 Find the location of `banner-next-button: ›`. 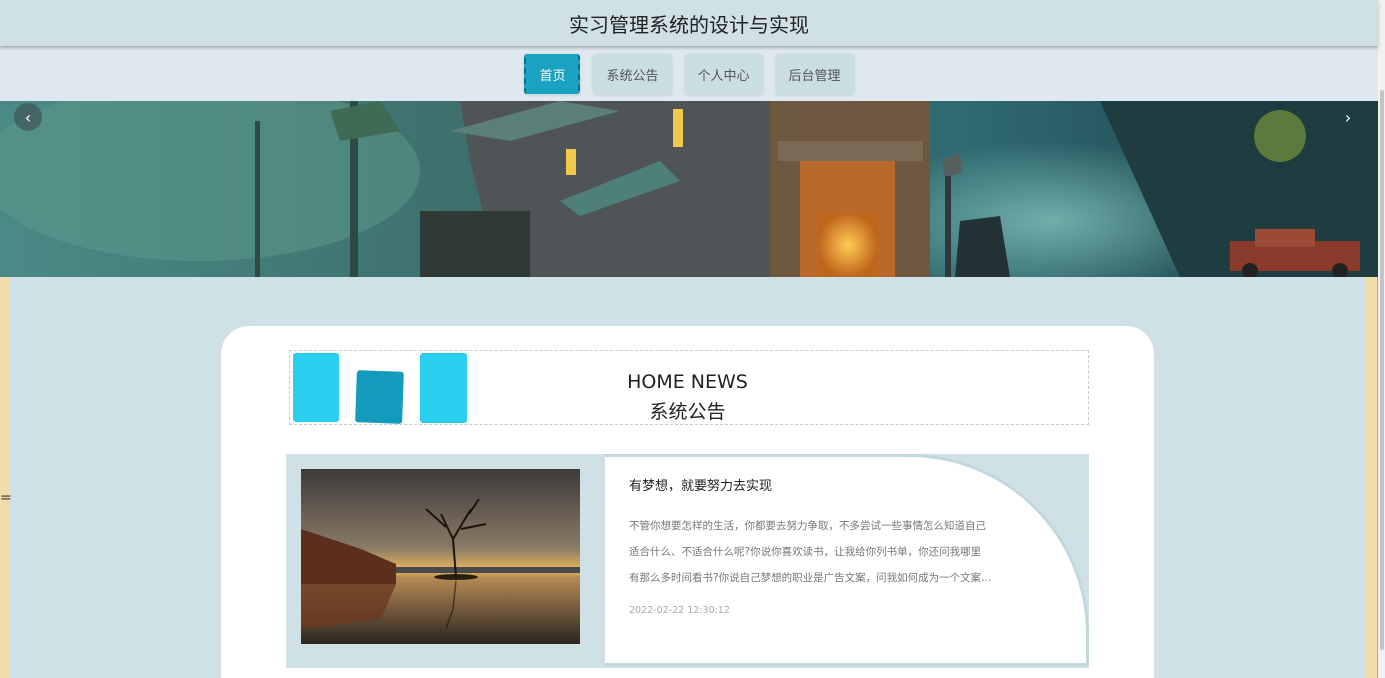

banner-next-button: › is located at coordinates (1348, 117).